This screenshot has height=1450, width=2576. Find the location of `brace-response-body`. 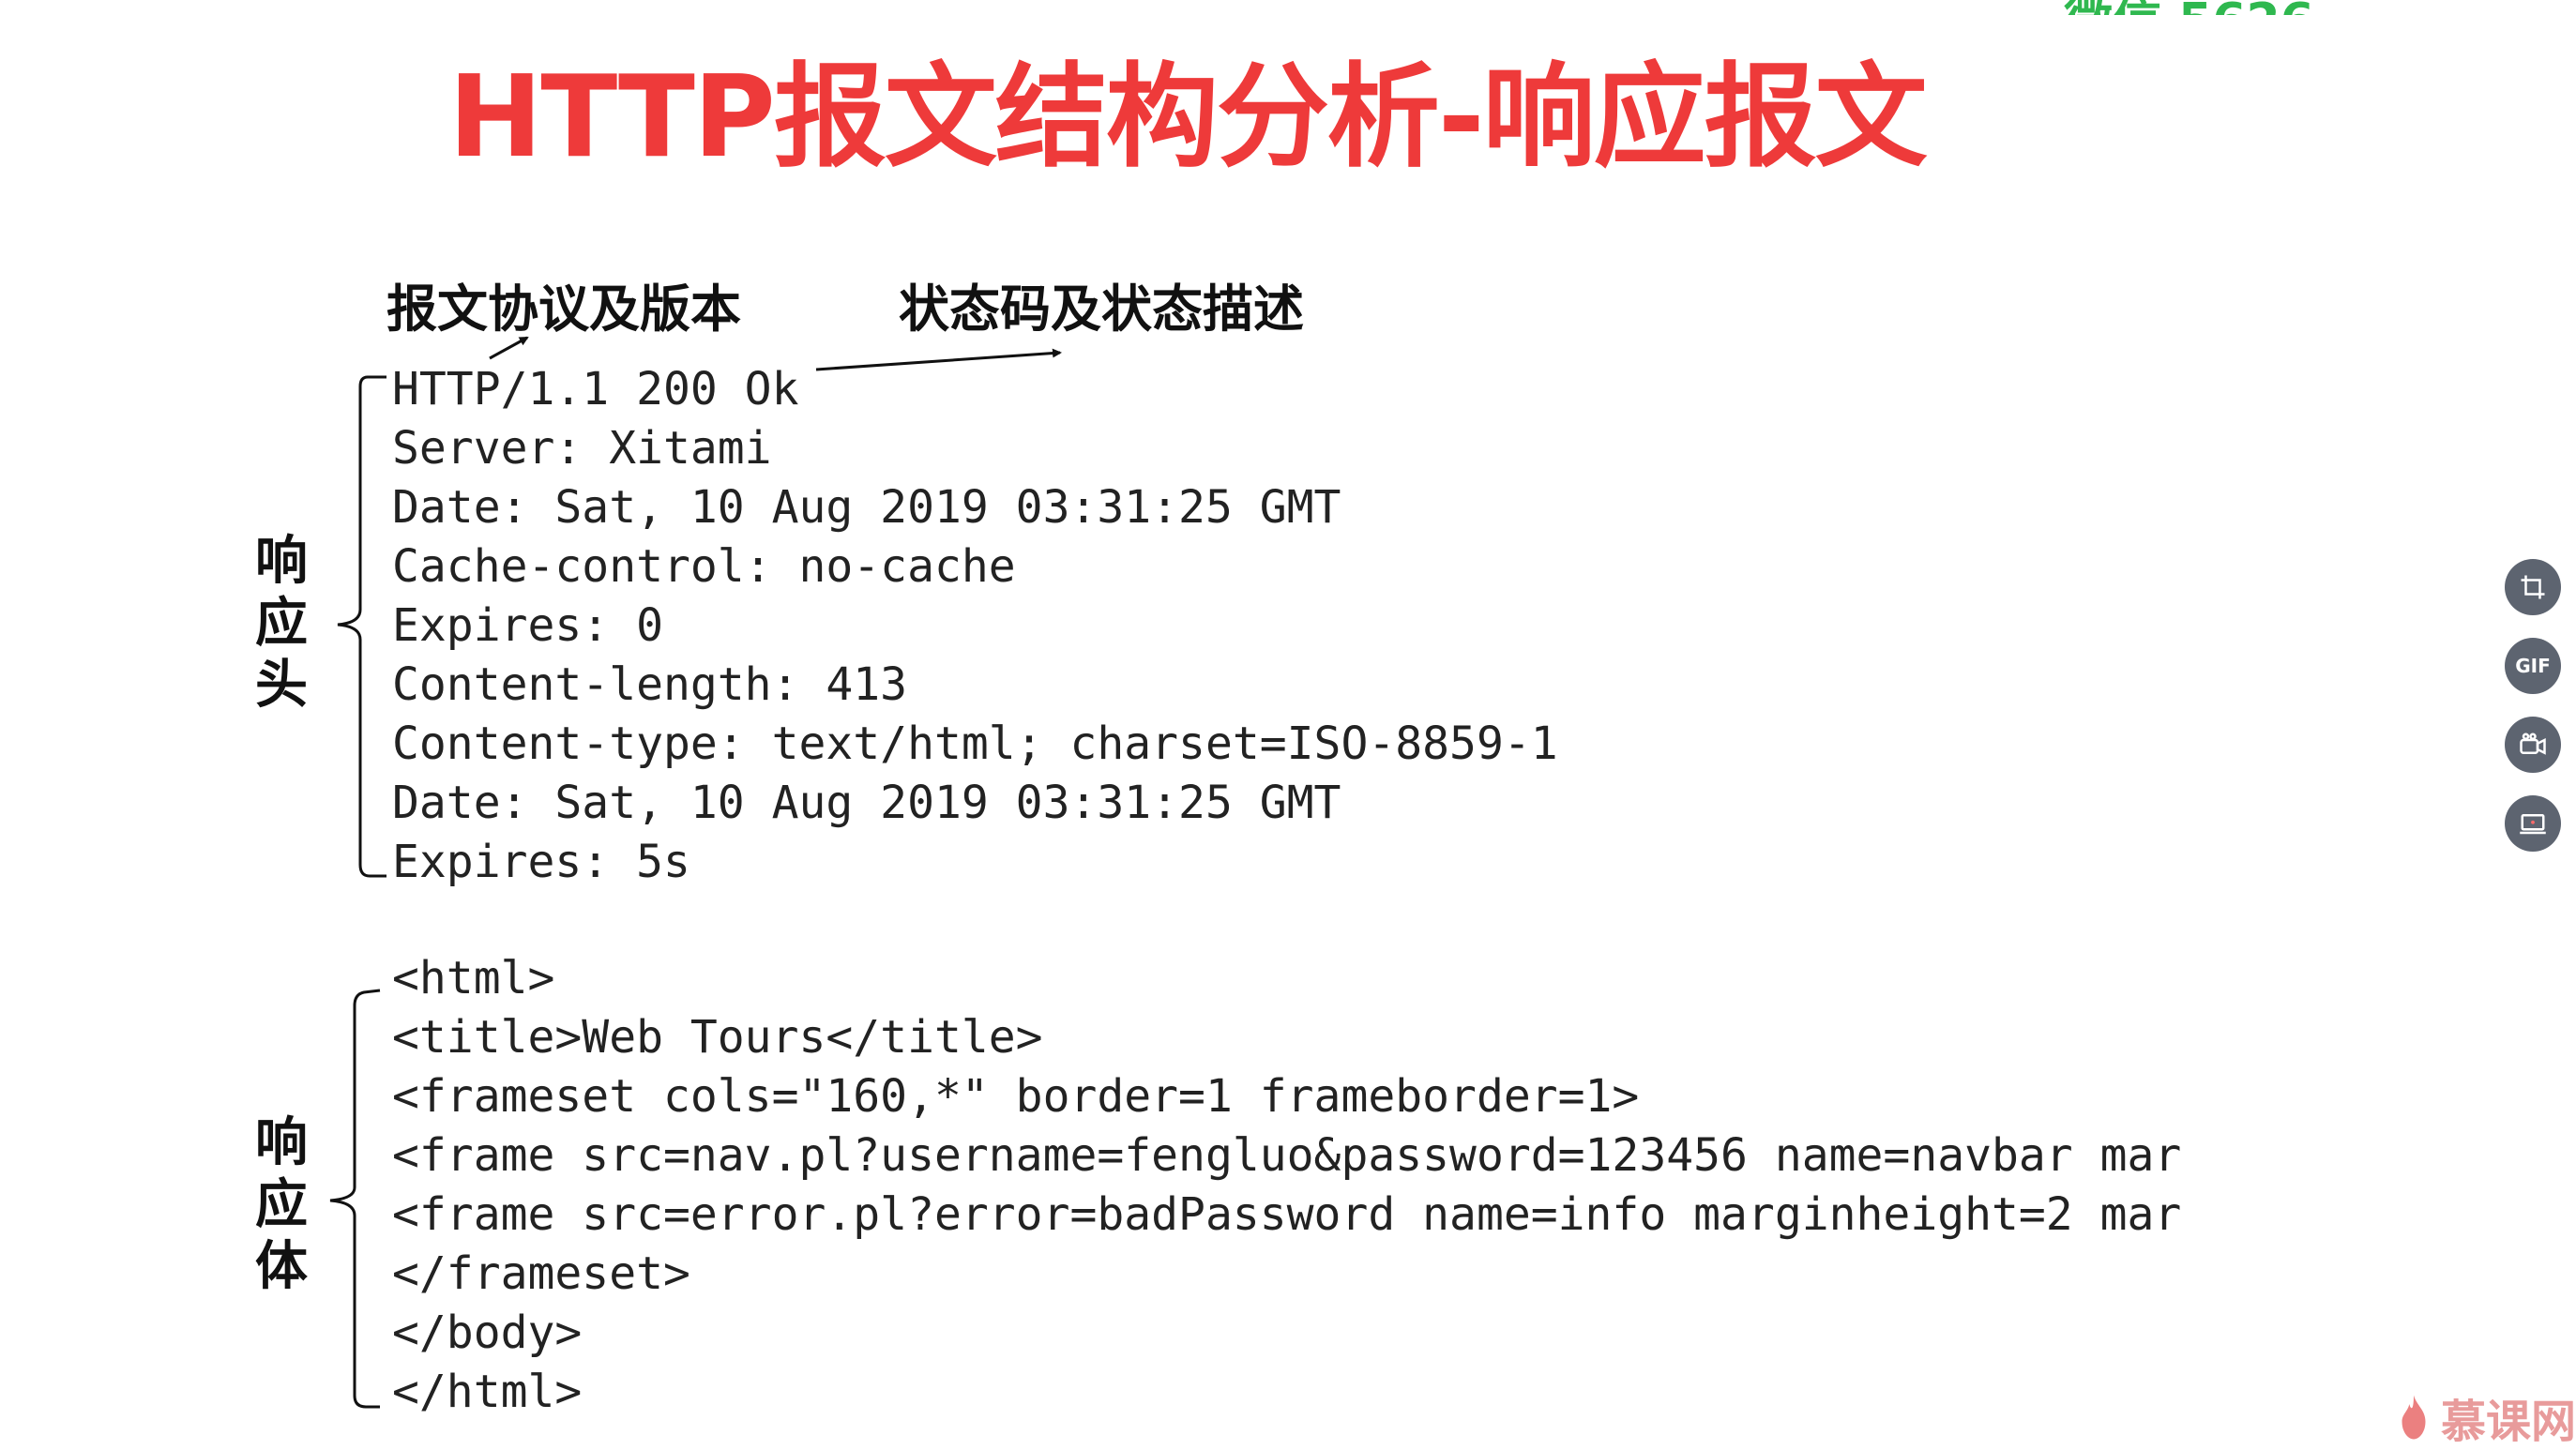

brace-response-body is located at coordinates (355, 1199).